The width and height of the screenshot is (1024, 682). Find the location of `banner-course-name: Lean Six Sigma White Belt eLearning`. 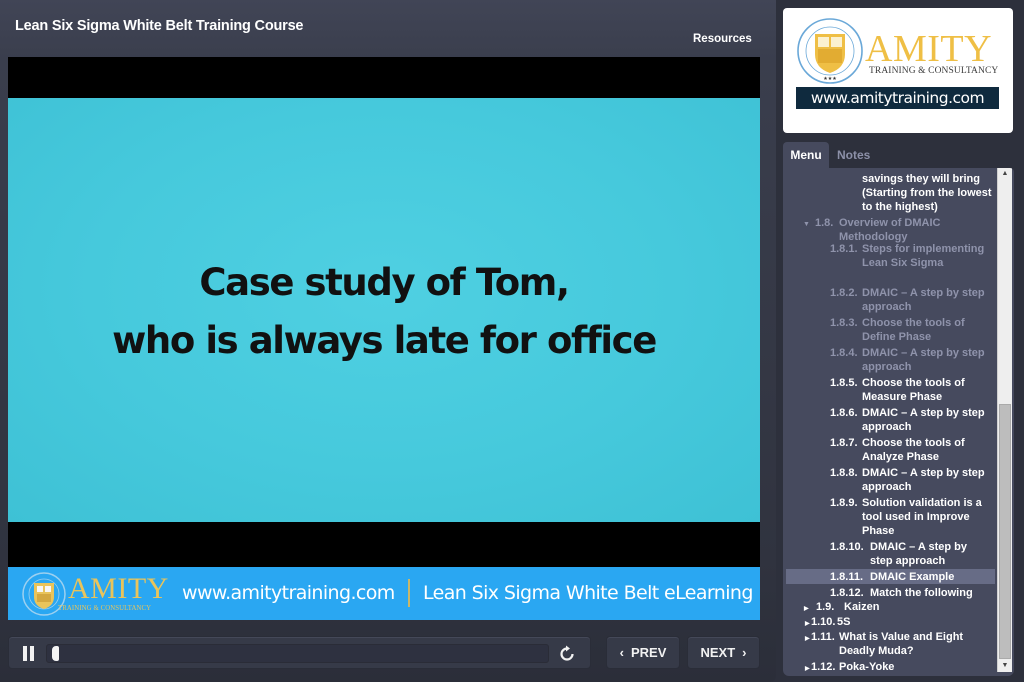

banner-course-name: Lean Six Sigma White Belt eLearning is located at coordinates (588, 593).